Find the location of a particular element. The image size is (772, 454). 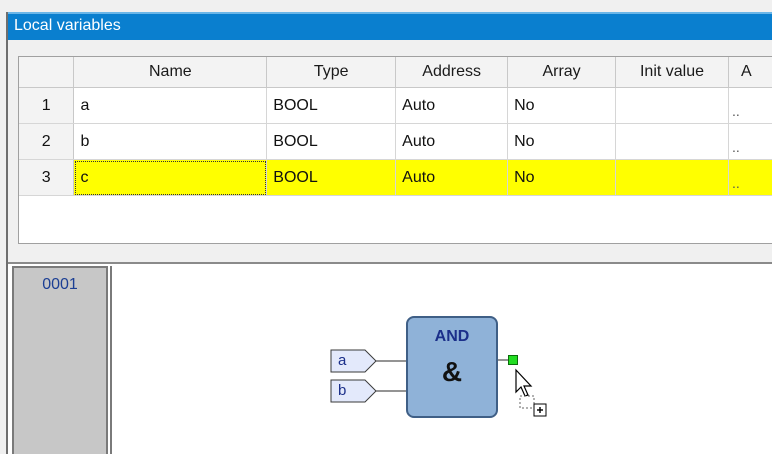

cell-name: c is located at coordinates (170, 177).